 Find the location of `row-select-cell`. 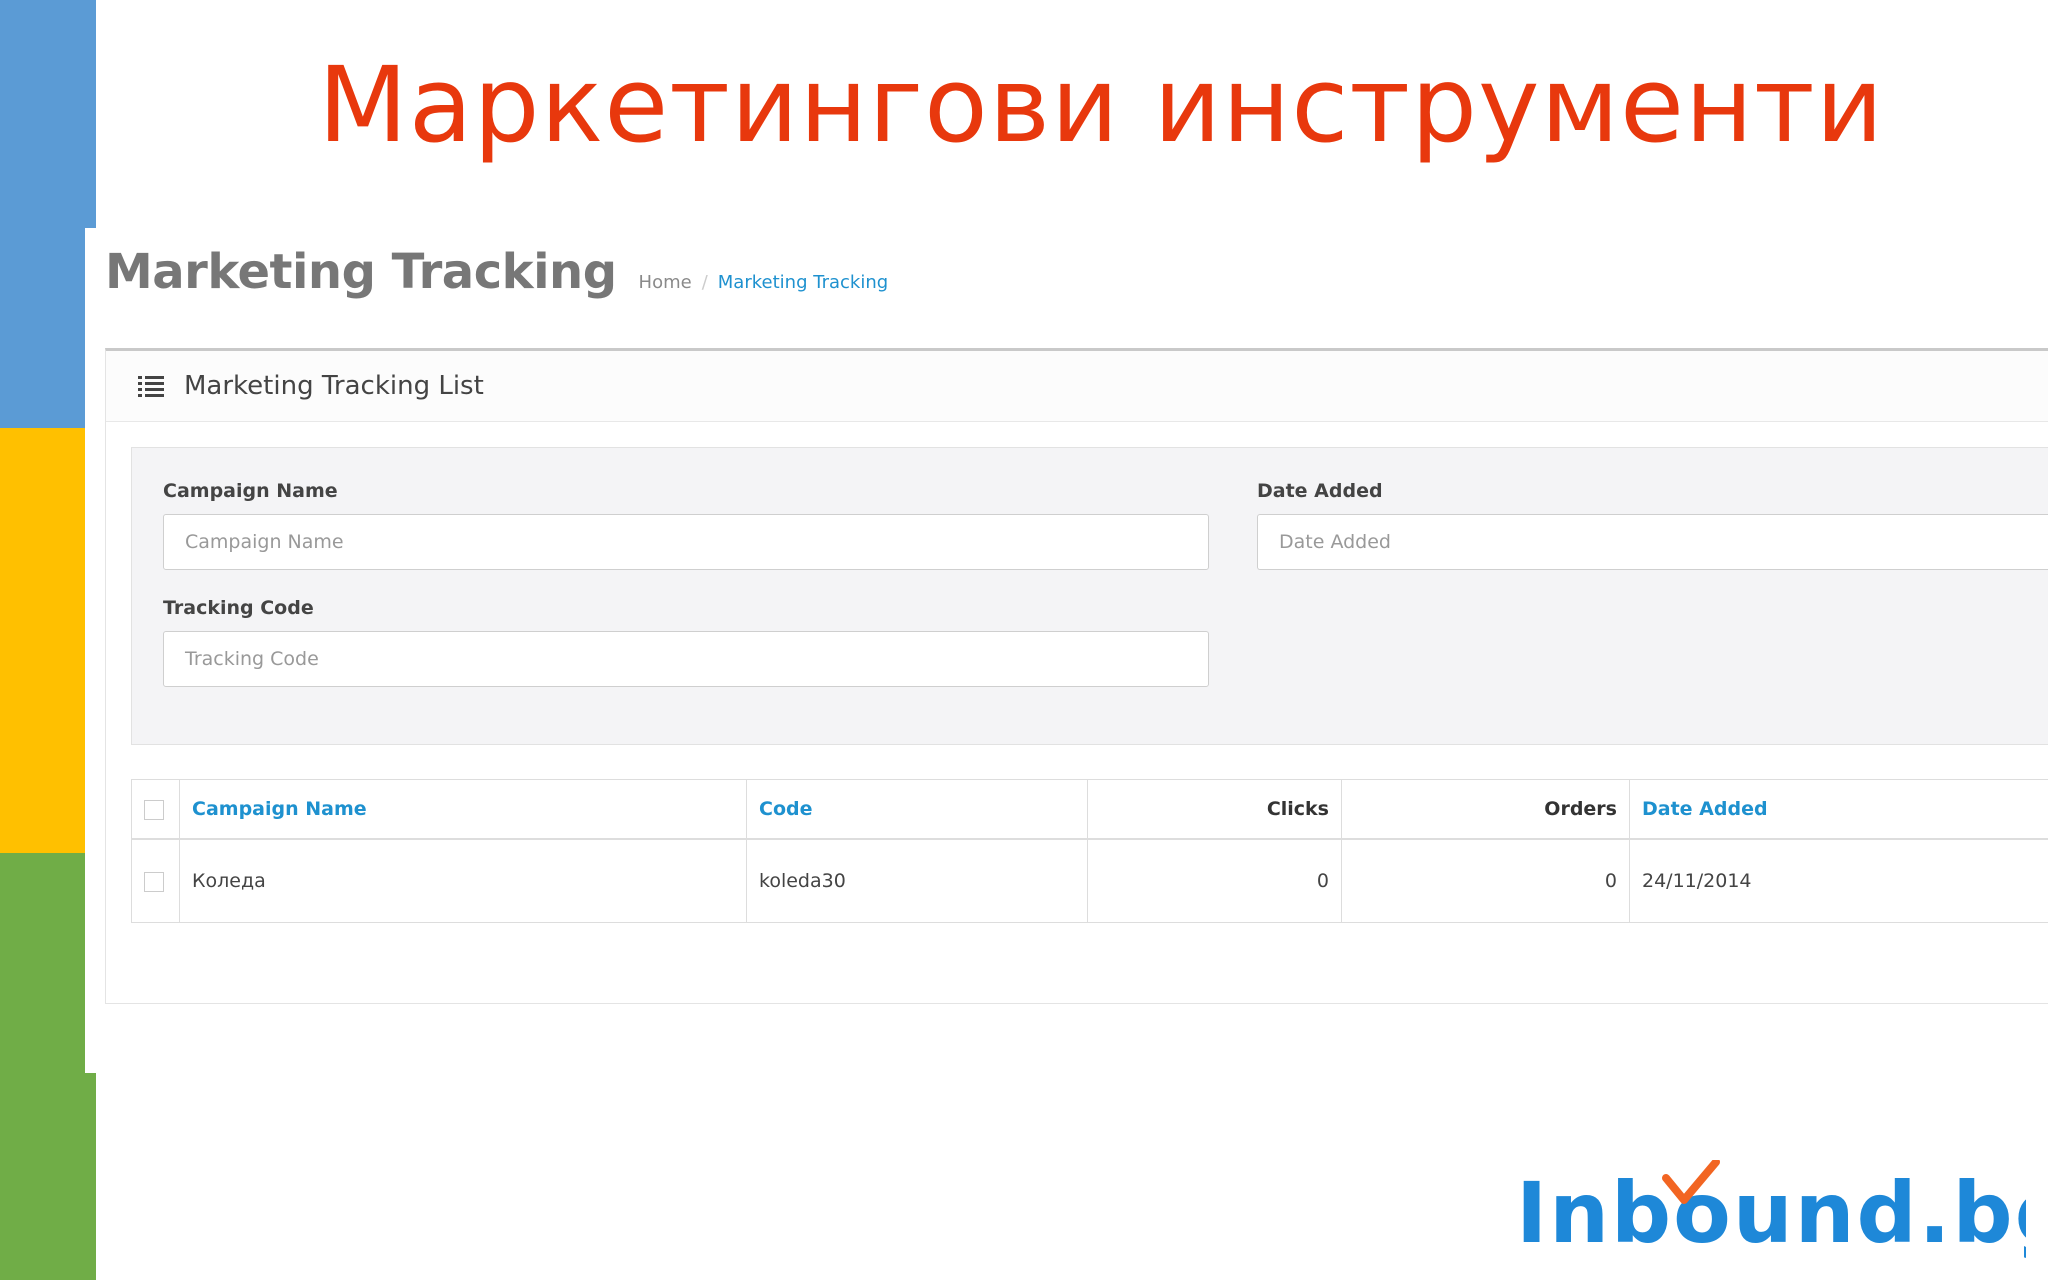

row-select-cell is located at coordinates (155, 880).